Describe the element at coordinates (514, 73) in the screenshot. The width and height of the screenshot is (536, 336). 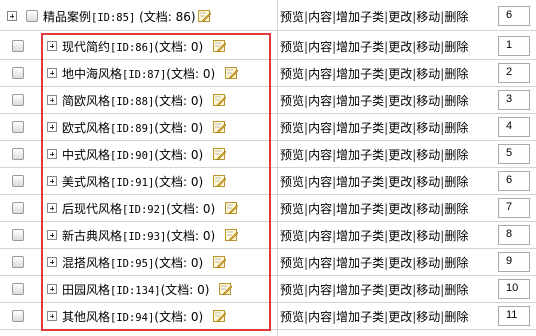
I see `sort-order-input: 2` at that location.